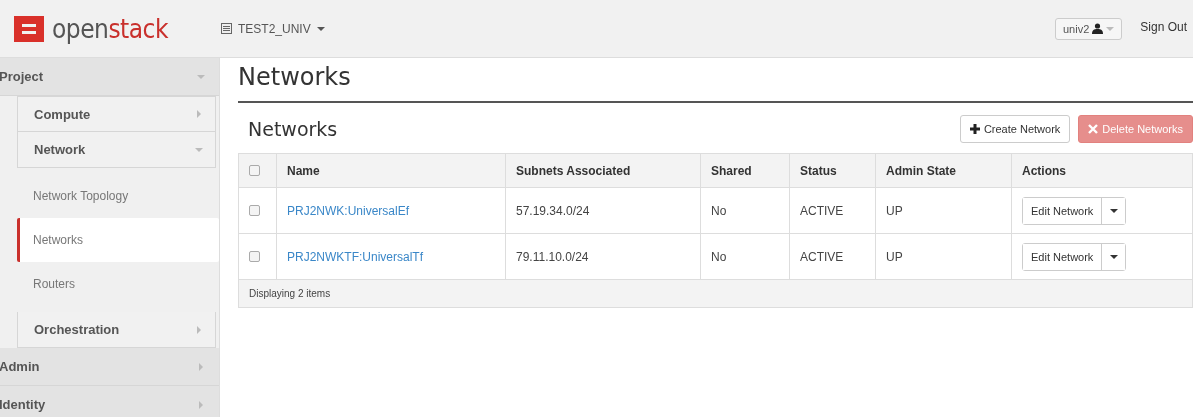  What do you see at coordinates (1098, 28) in the screenshot?
I see `user-icon` at bounding box center [1098, 28].